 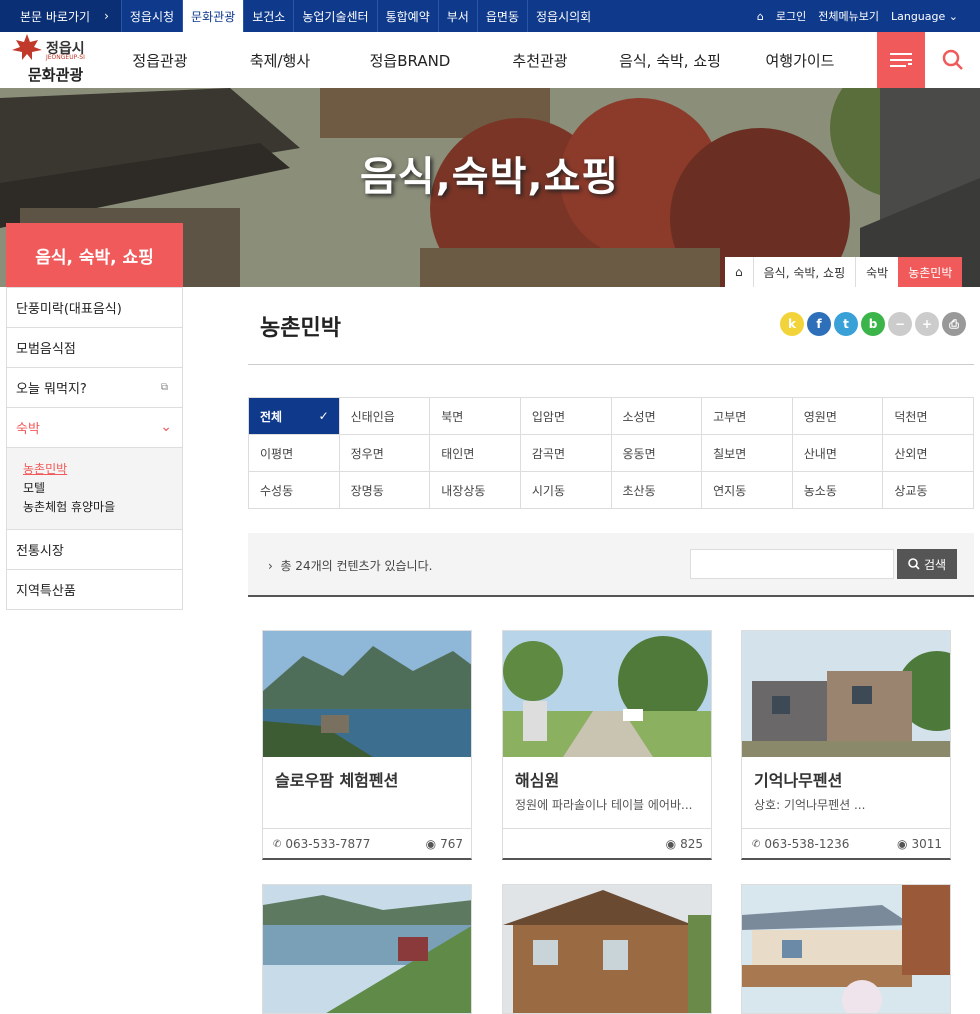 What do you see at coordinates (848, 16) in the screenshot?
I see `sitemap-link: 전체메뉴보기` at bounding box center [848, 16].